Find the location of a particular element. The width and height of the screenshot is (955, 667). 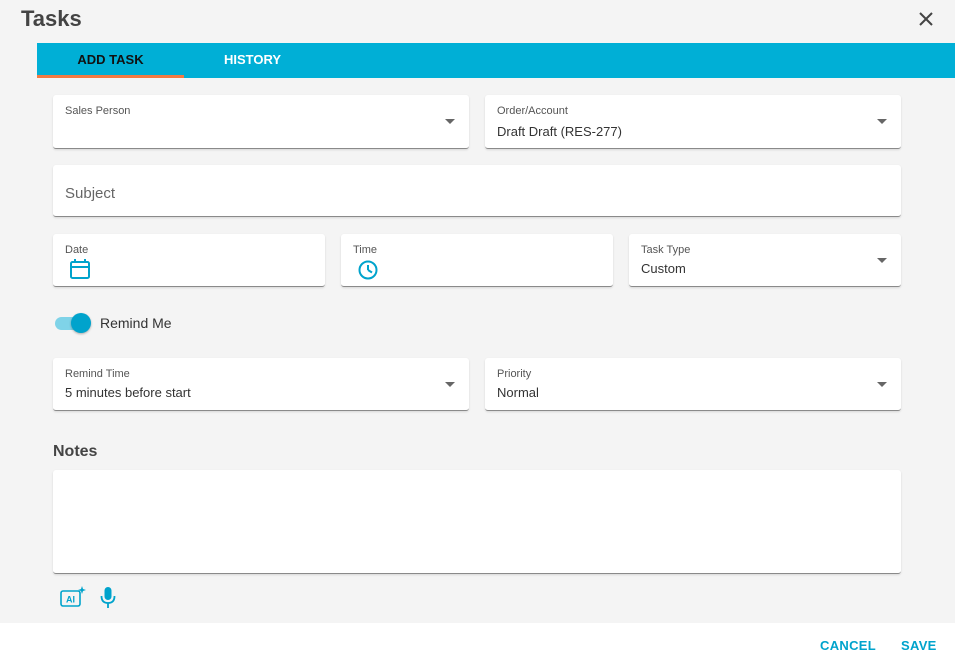

save-button: SAVE is located at coordinates (919, 645).